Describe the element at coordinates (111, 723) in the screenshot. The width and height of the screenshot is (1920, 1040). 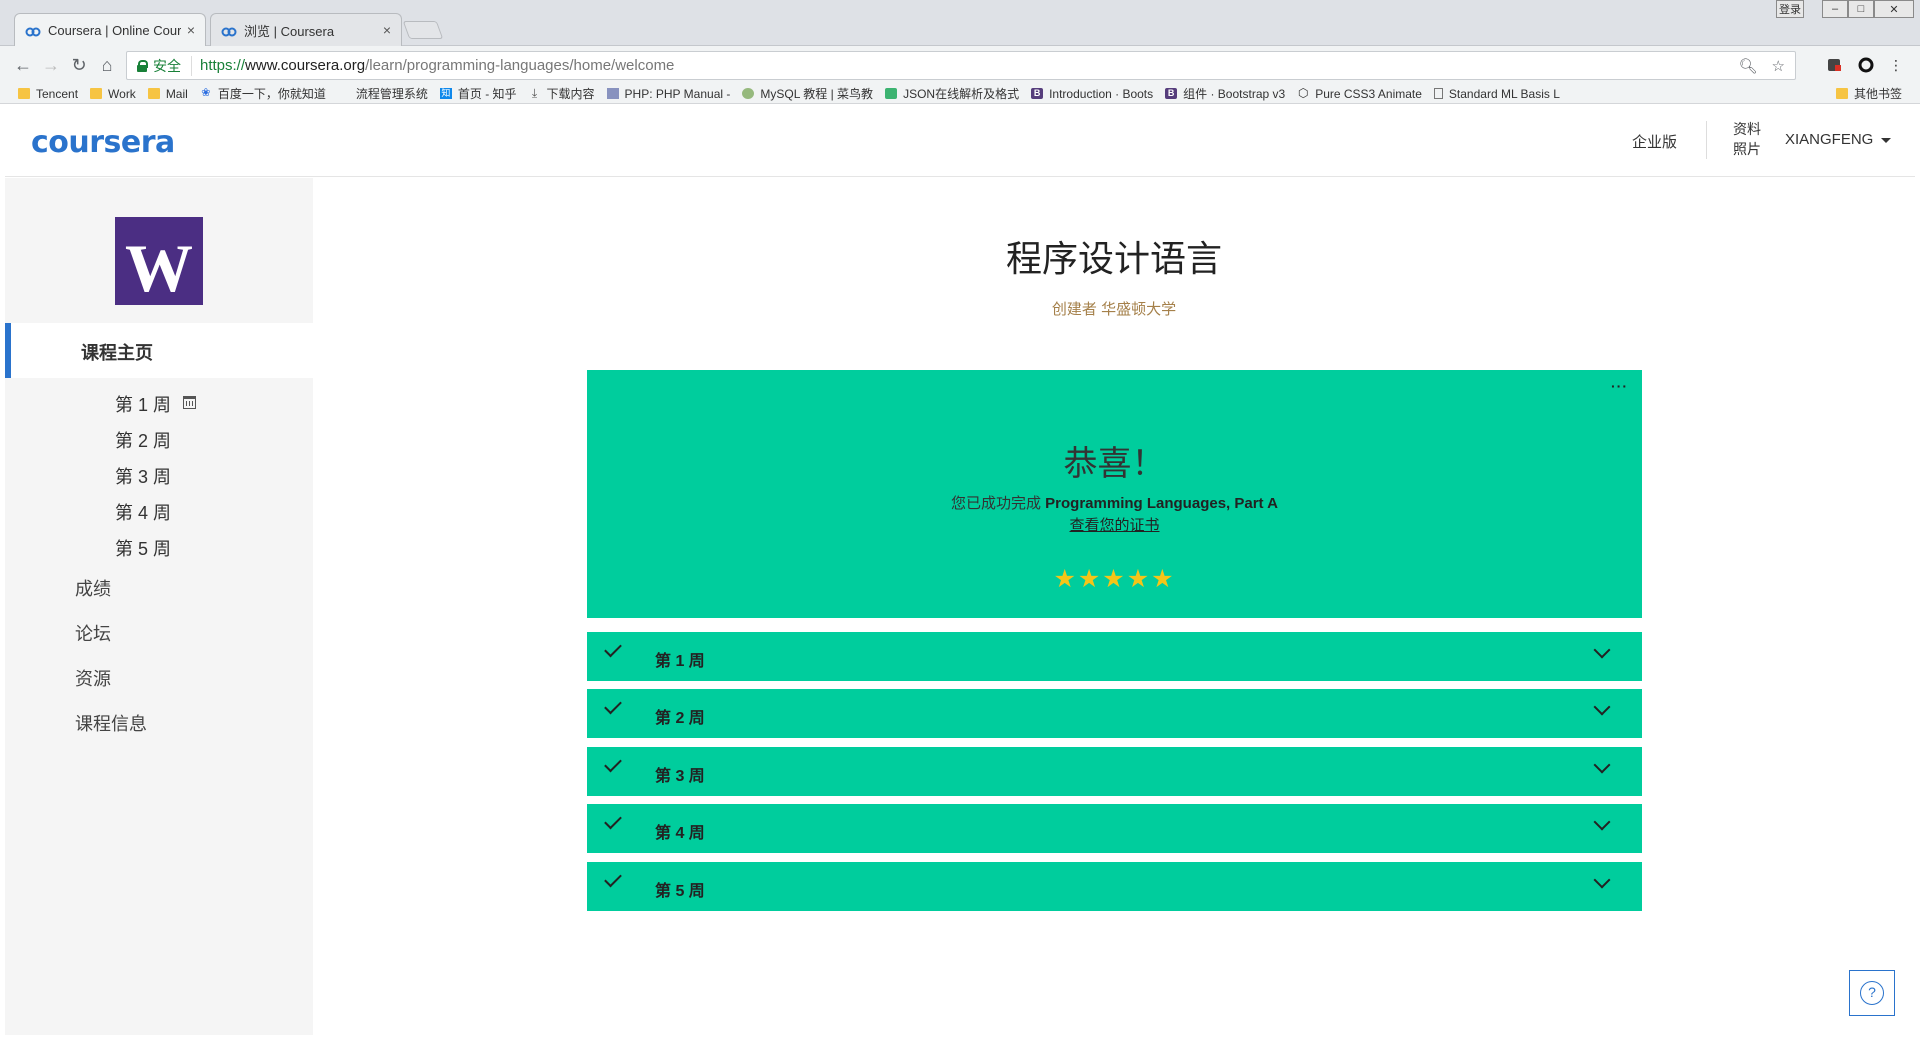
I see `sidebar-item-course-info: 课程信息` at that location.